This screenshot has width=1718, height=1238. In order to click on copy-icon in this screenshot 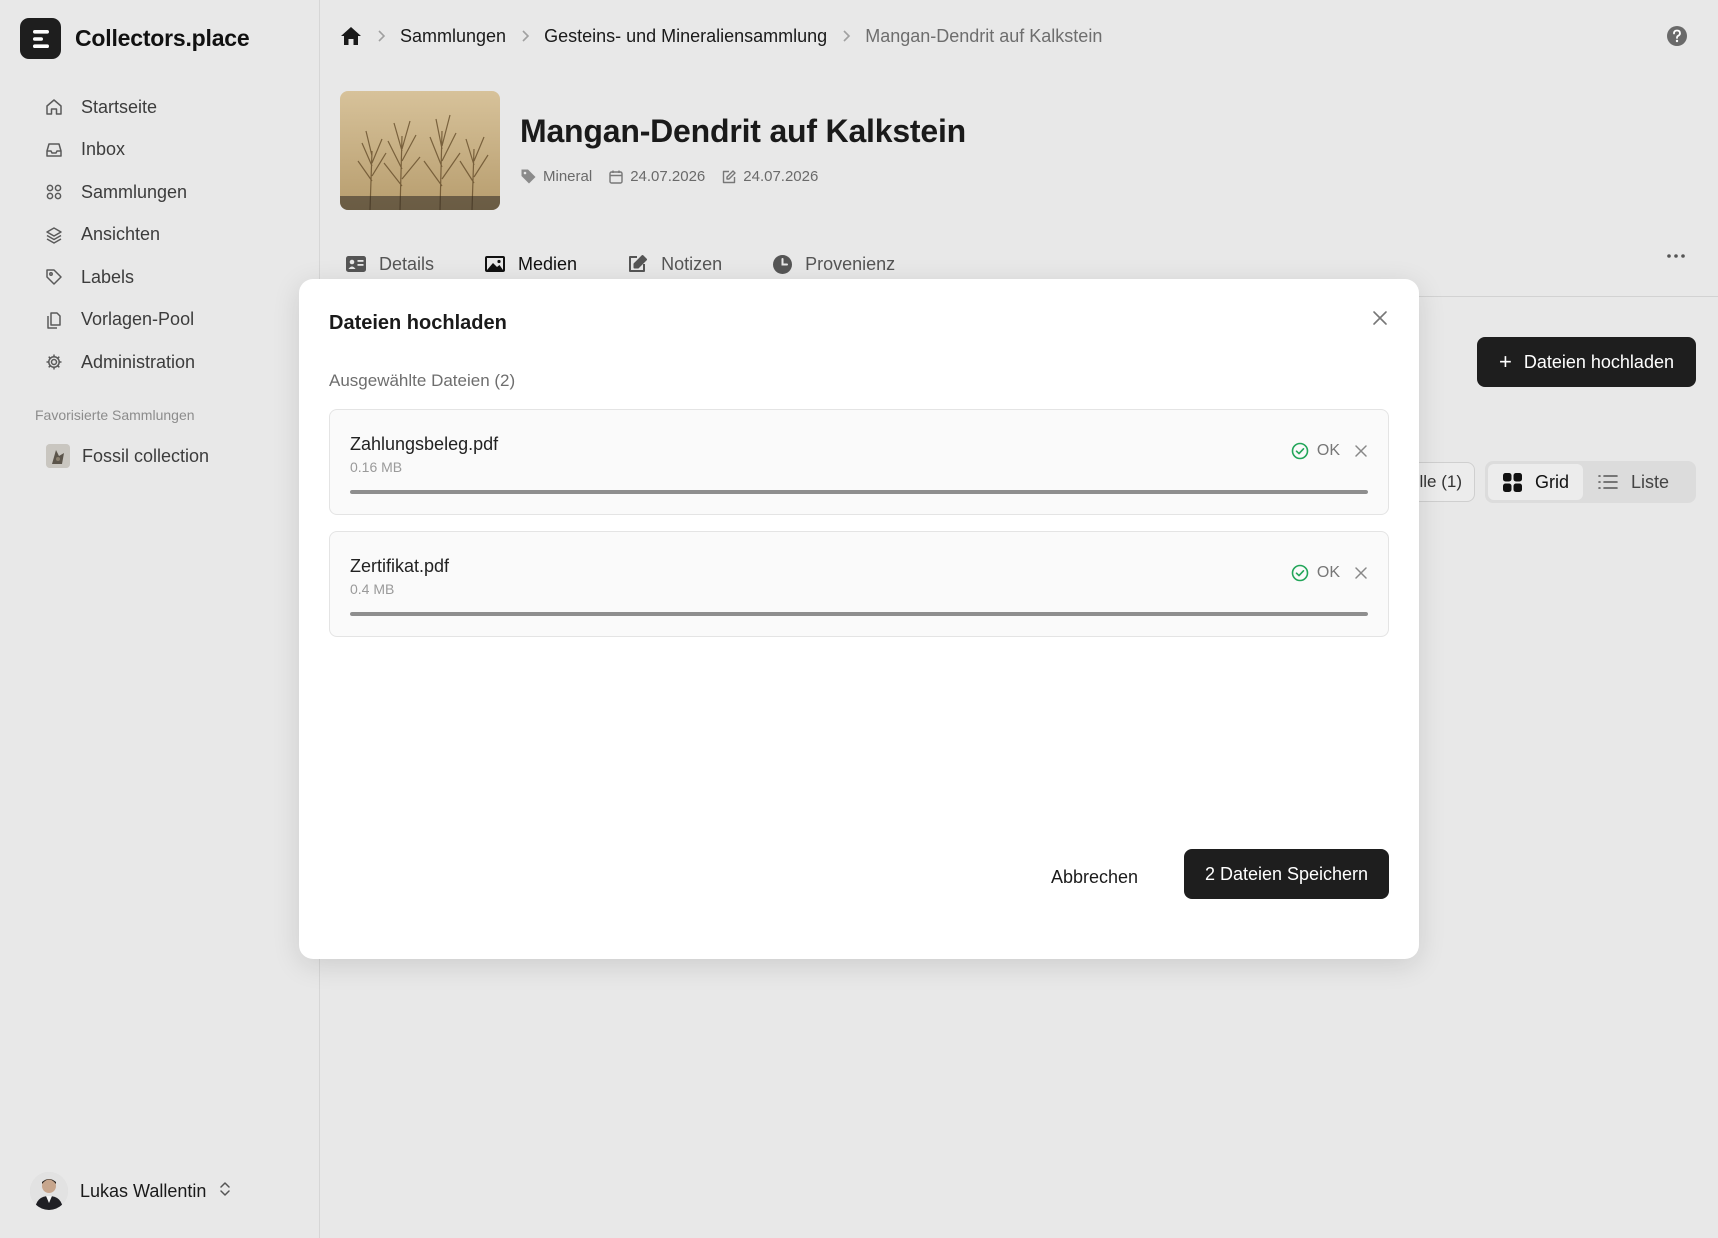, I will do `click(54, 320)`.